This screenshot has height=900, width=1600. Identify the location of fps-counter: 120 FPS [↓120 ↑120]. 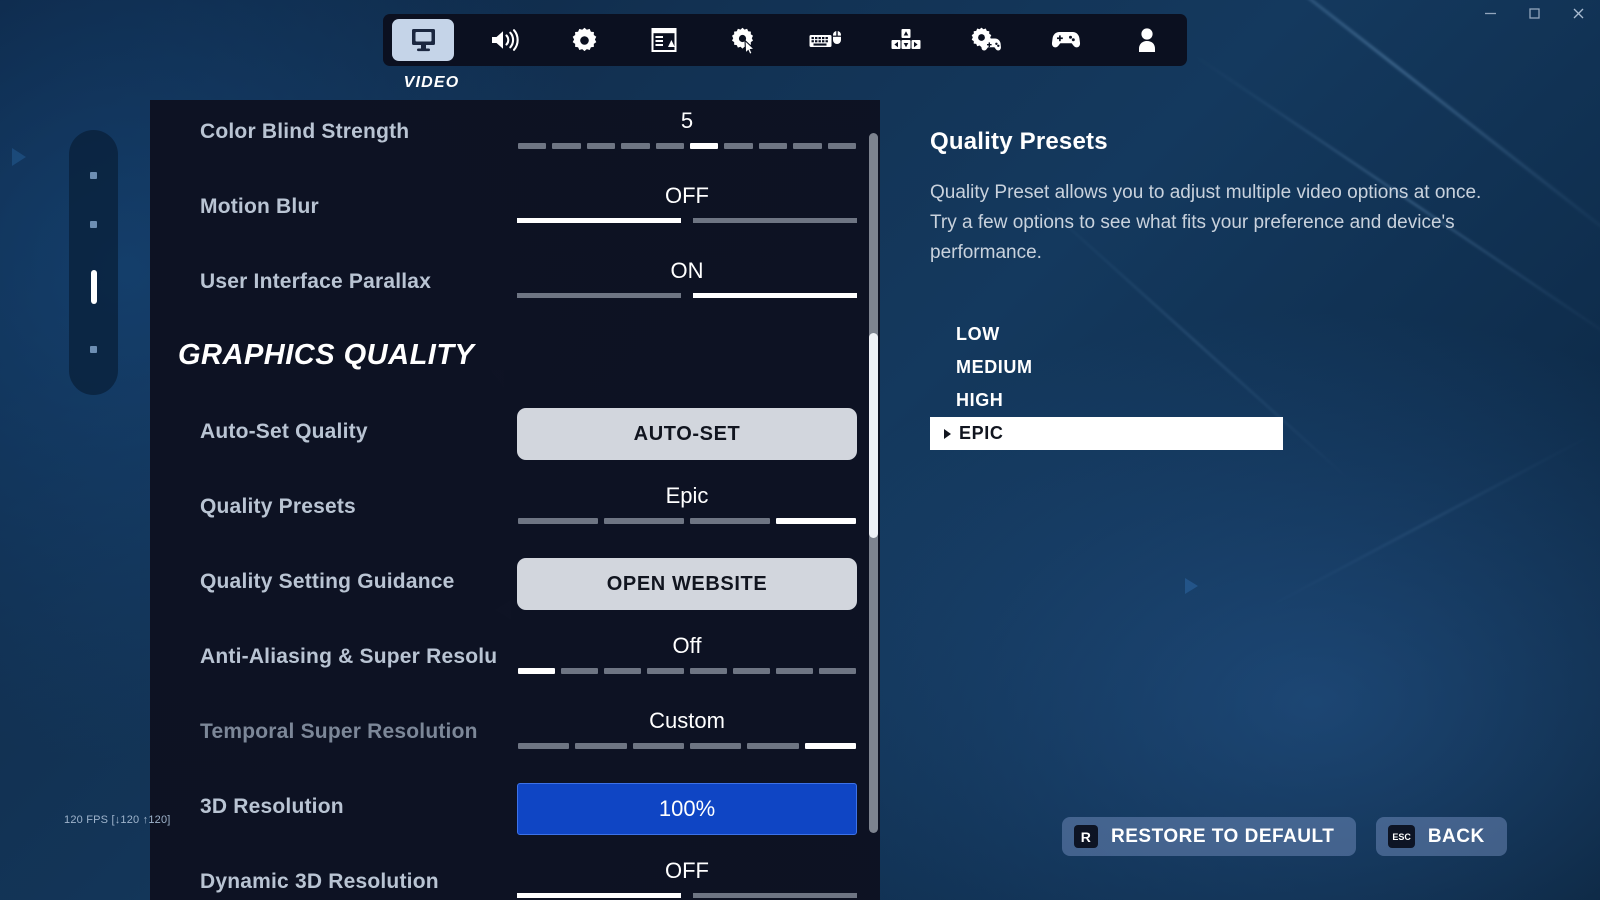
(117, 820).